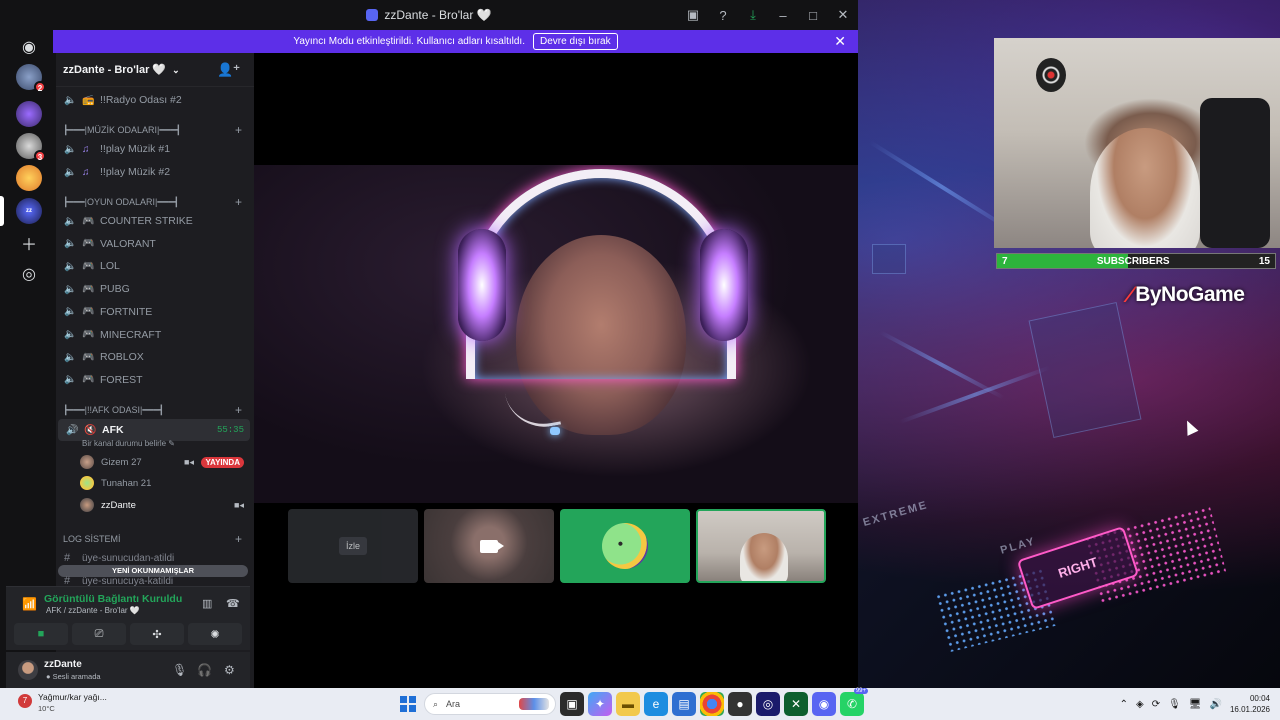  What do you see at coordinates (90, 430) in the screenshot?
I see `mute-speaker-icon: 🔇` at bounding box center [90, 430].